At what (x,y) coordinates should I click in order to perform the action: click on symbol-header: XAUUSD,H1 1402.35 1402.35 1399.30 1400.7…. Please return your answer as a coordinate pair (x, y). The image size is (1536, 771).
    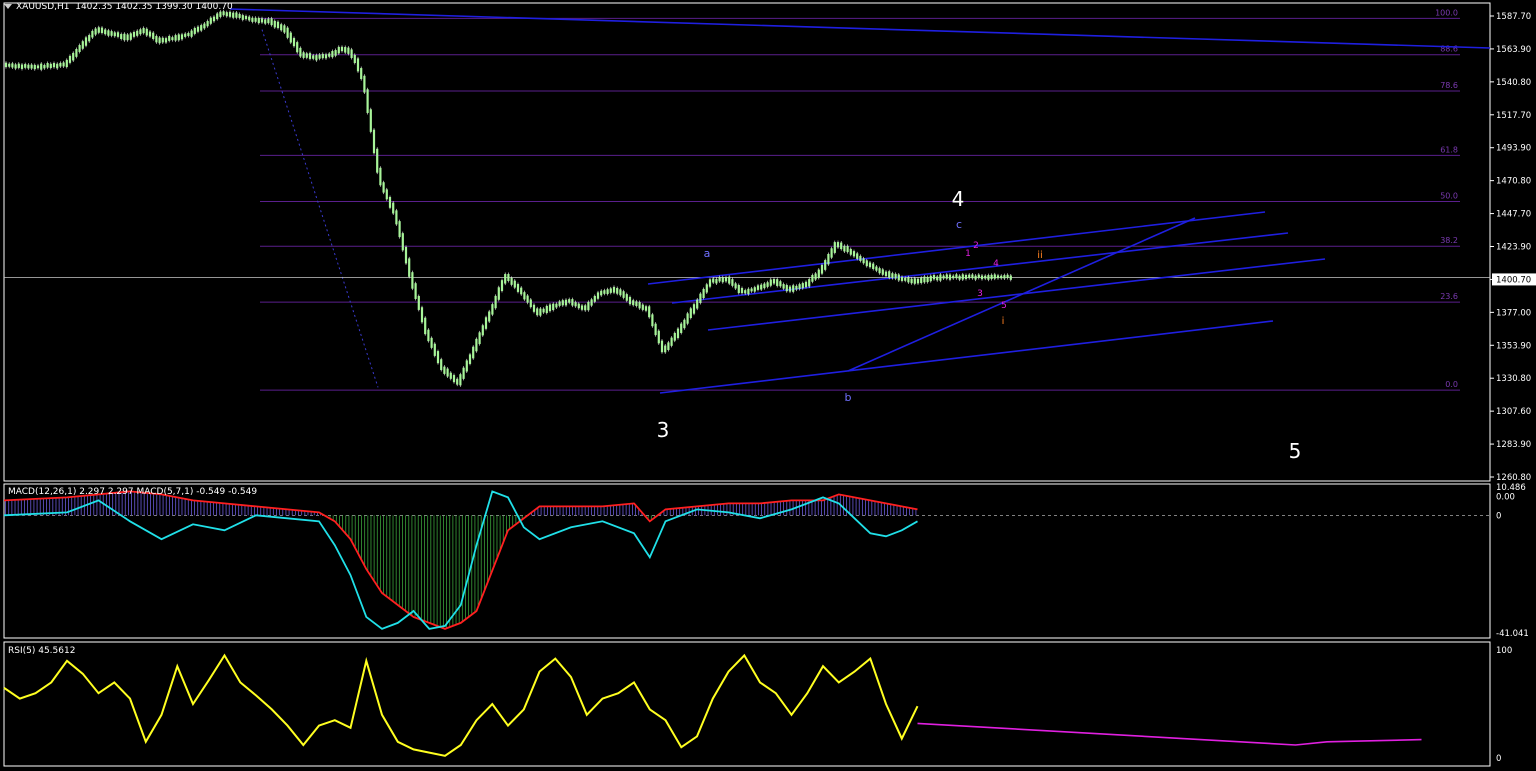
    Looking at the image, I should click on (118, 7).